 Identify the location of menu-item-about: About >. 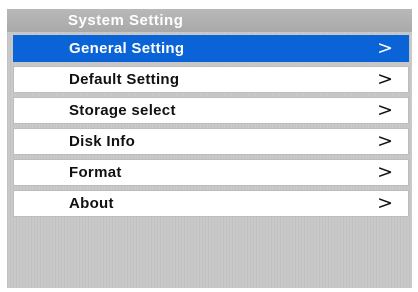
(211, 203).